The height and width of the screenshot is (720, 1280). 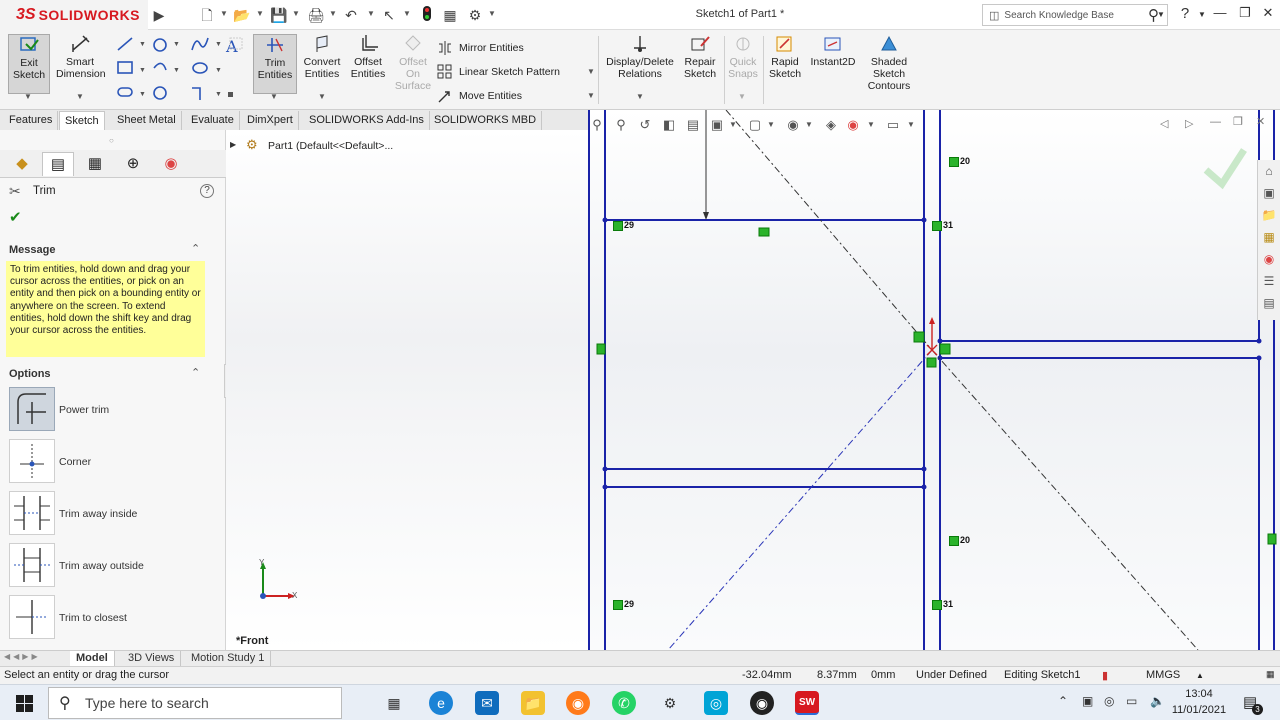 I want to click on trim-away-inside-option, so click(x=32, y=513).